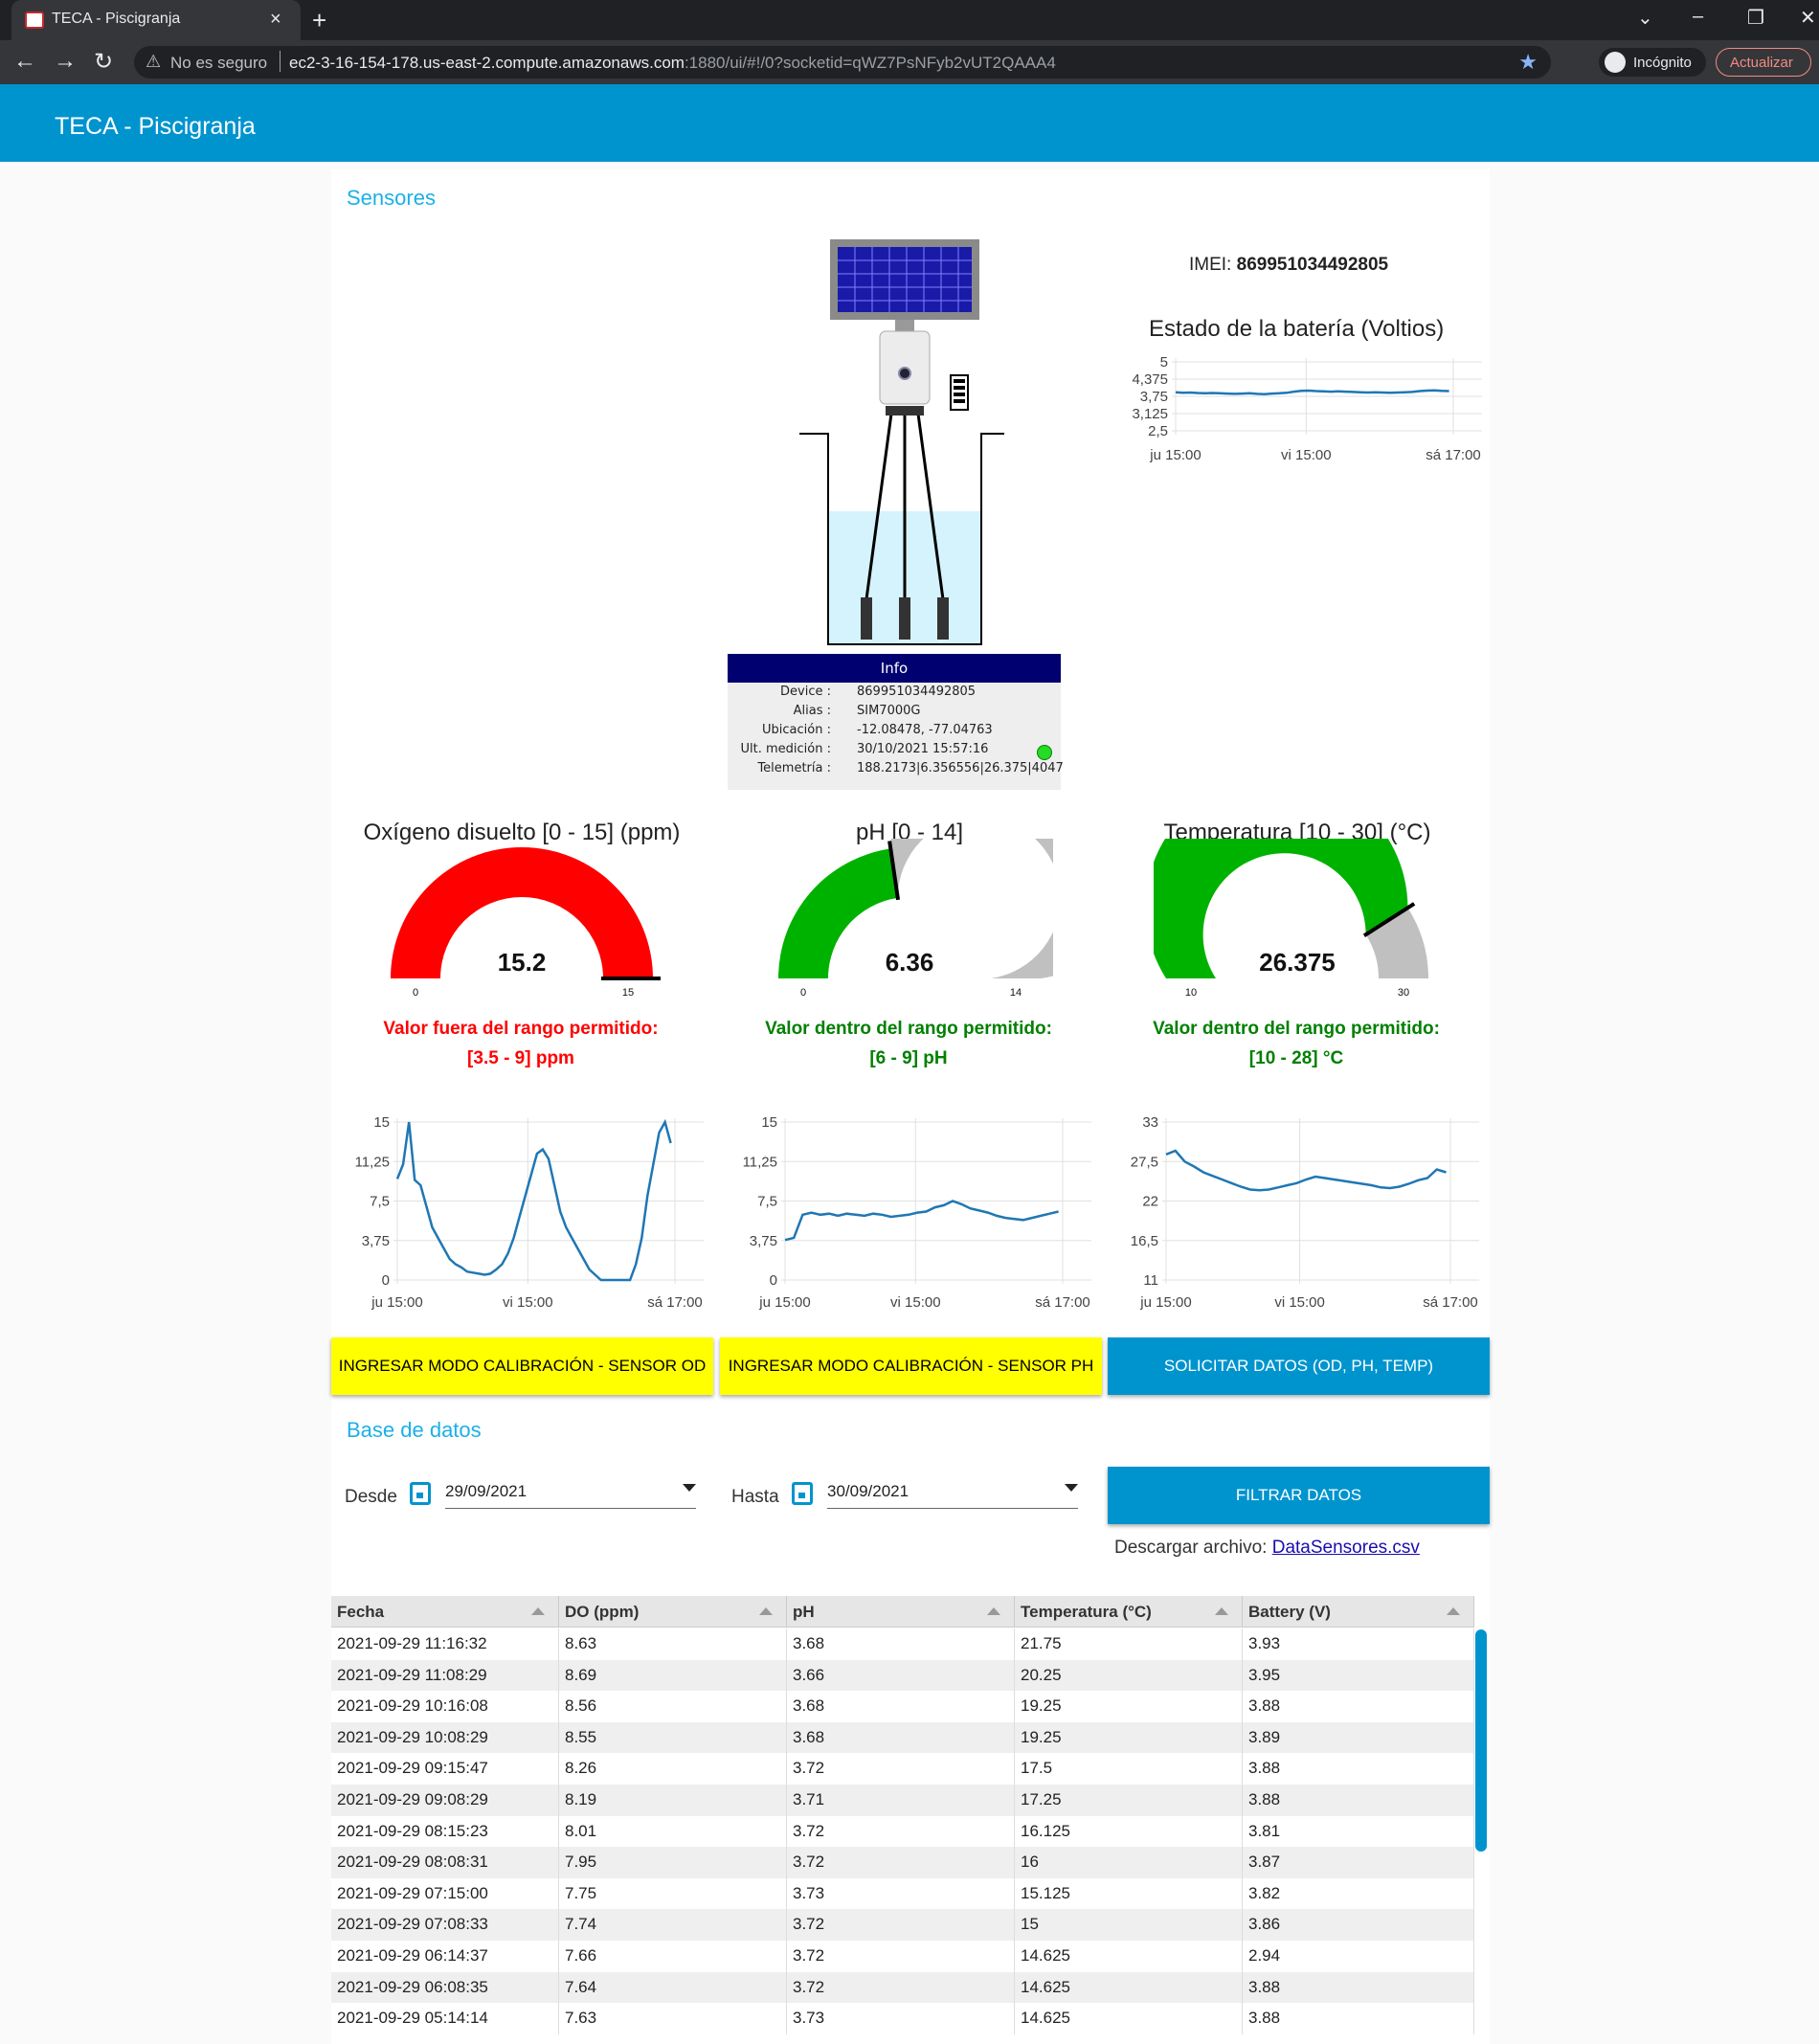 The image size is (1819, 2044). What do you see at coordinates (673, 1925) in the screenshot?
I see `table-cell: 7.74` at bounding box center [673, 1925].